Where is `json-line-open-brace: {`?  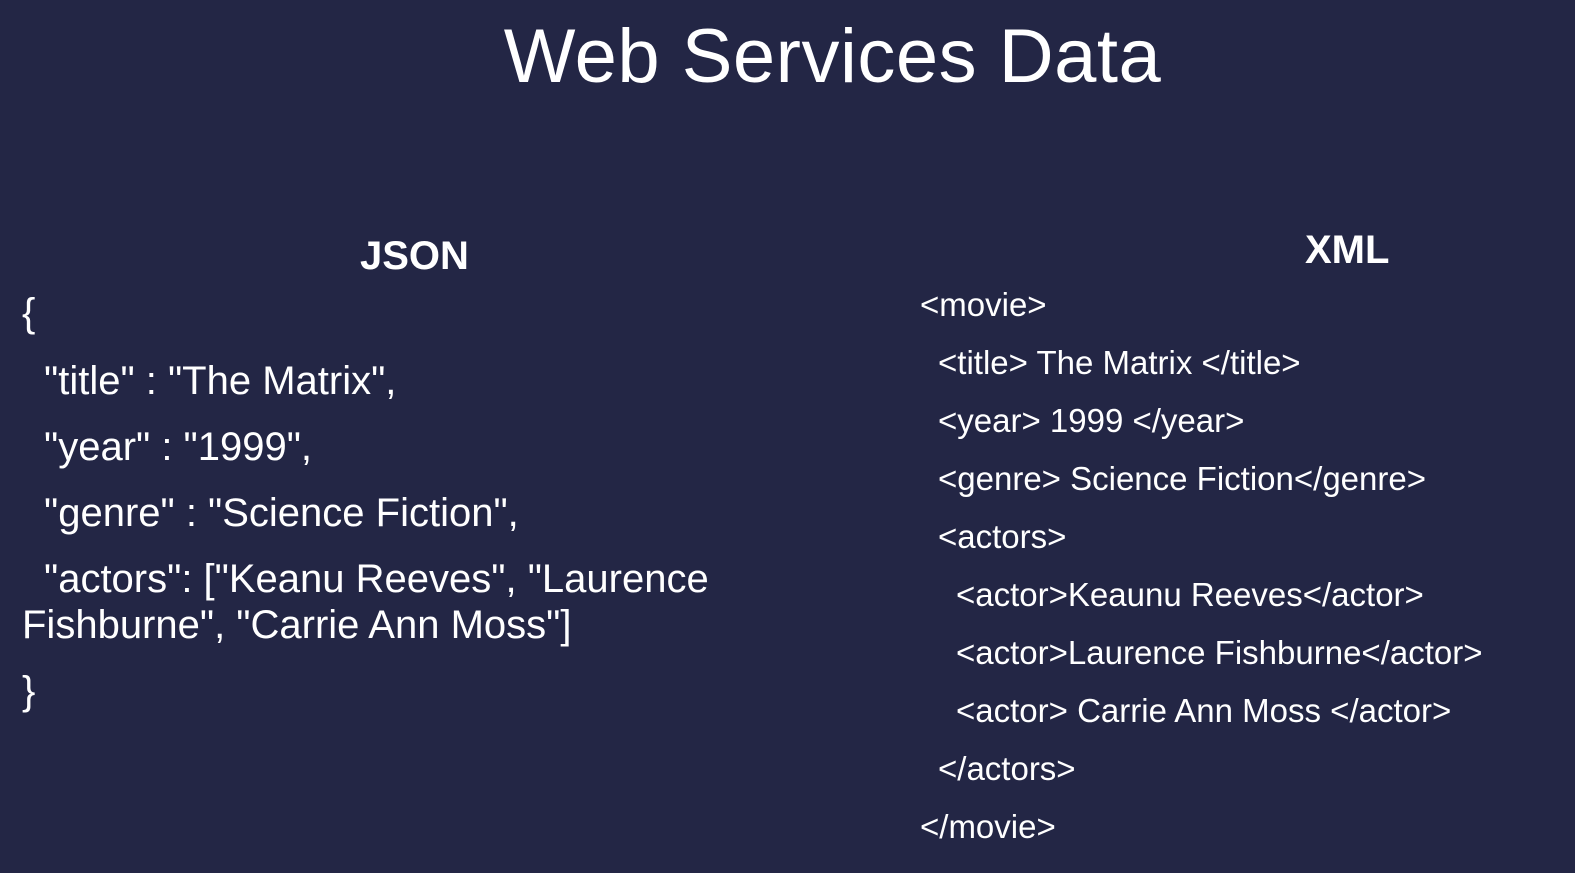 json-line-open-brace: { is located at coordinates (29, 313).